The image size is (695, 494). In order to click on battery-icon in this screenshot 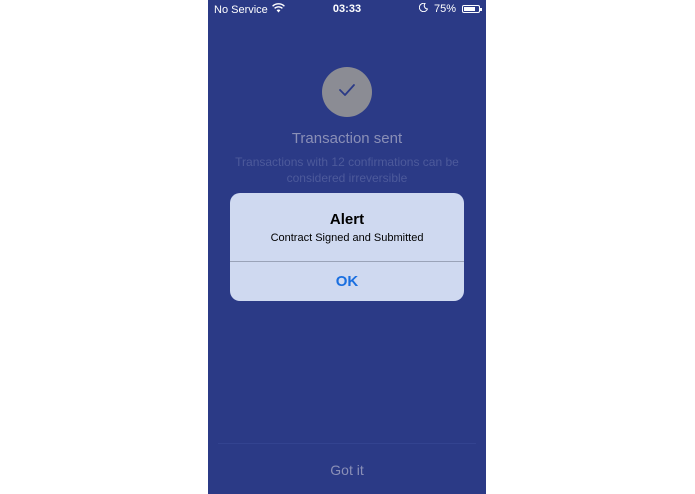, I will do `click(472, 9)`.